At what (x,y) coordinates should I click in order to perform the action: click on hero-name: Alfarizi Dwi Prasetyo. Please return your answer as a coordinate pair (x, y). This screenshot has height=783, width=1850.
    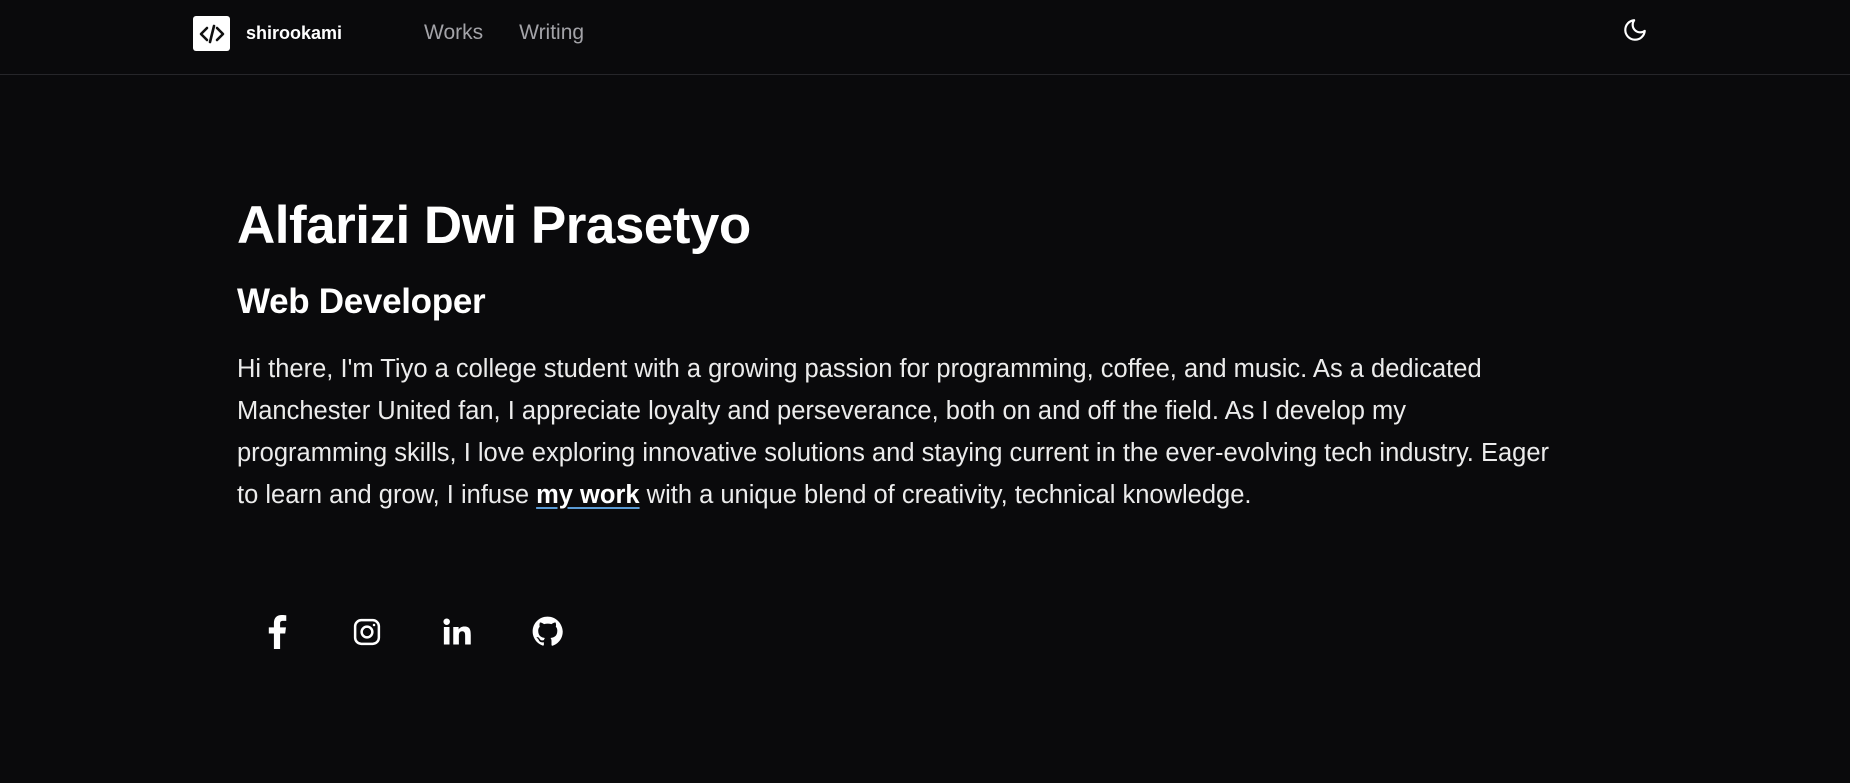
    Looking at the image, I should click on (494, 225).